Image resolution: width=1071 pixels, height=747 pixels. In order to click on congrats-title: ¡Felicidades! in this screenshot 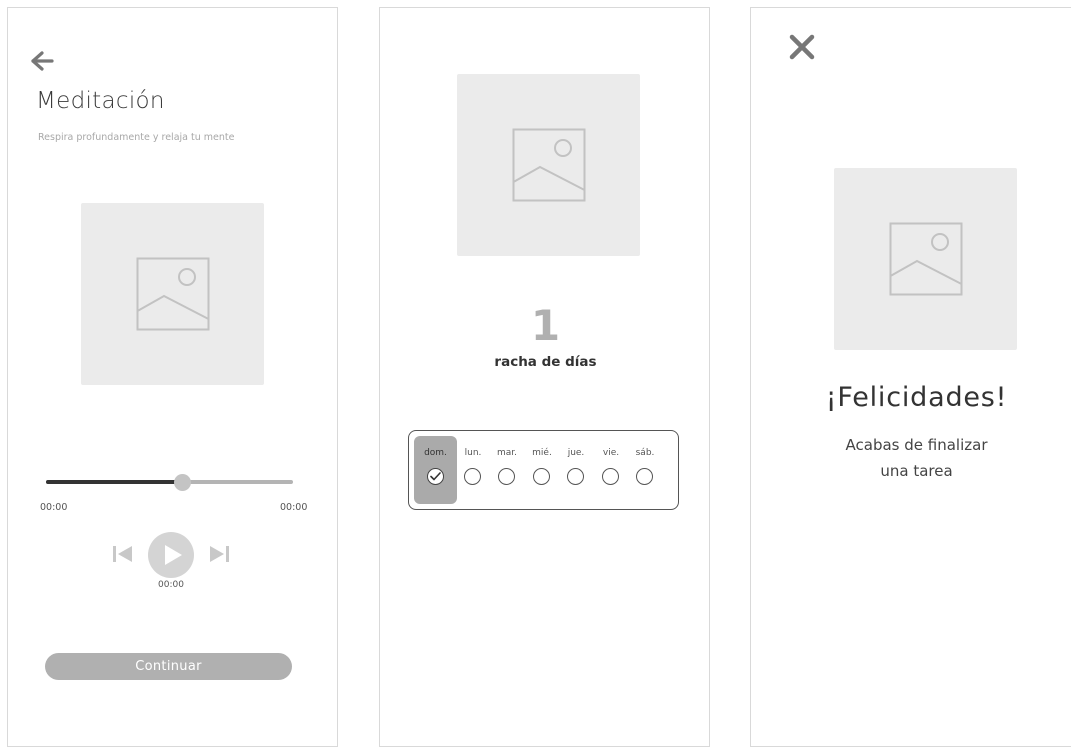, I will do `click(916, 397)`.